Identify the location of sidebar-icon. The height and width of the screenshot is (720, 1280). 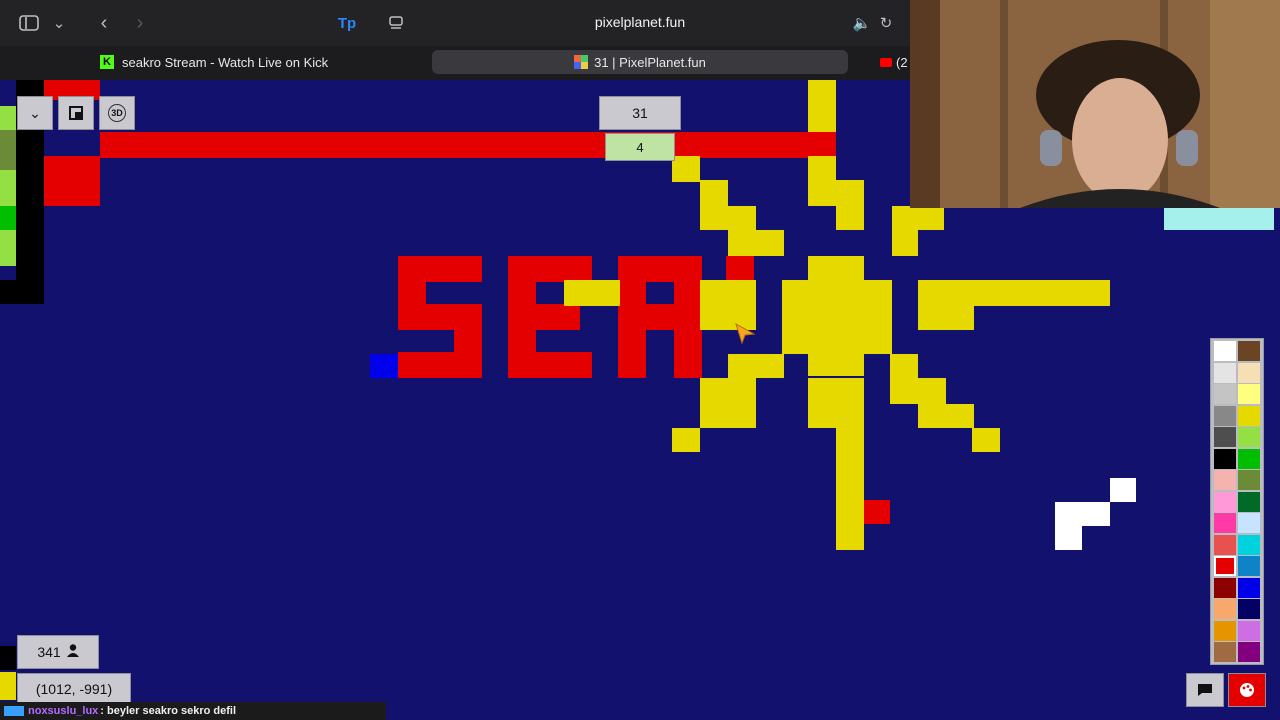
(29, 23).